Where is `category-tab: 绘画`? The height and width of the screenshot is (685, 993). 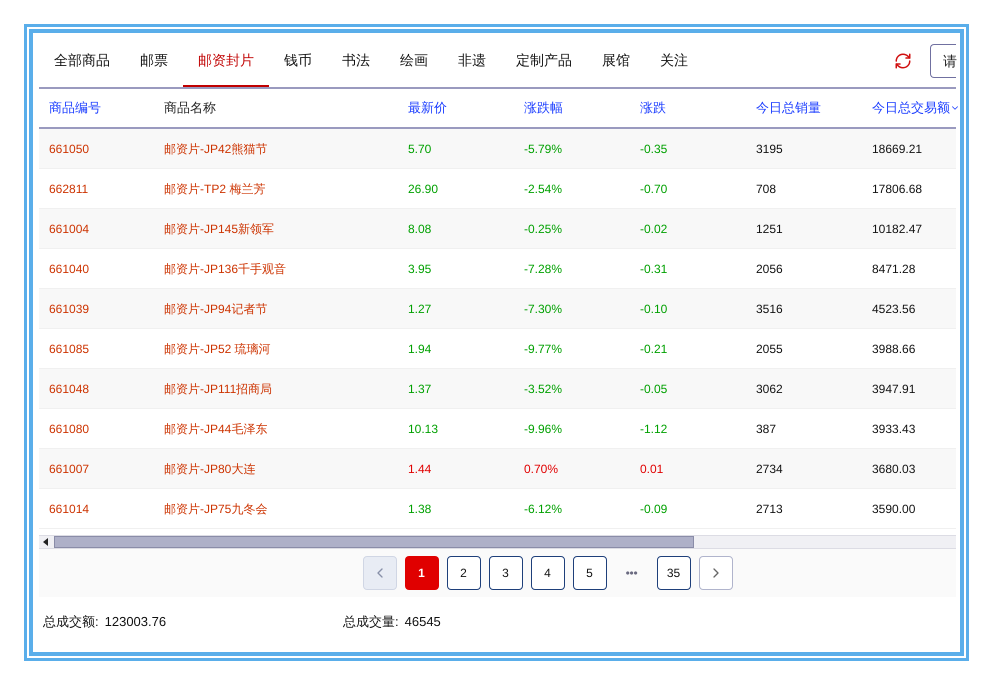 category-tab: 绘画 is located at coordinates (414, 61).